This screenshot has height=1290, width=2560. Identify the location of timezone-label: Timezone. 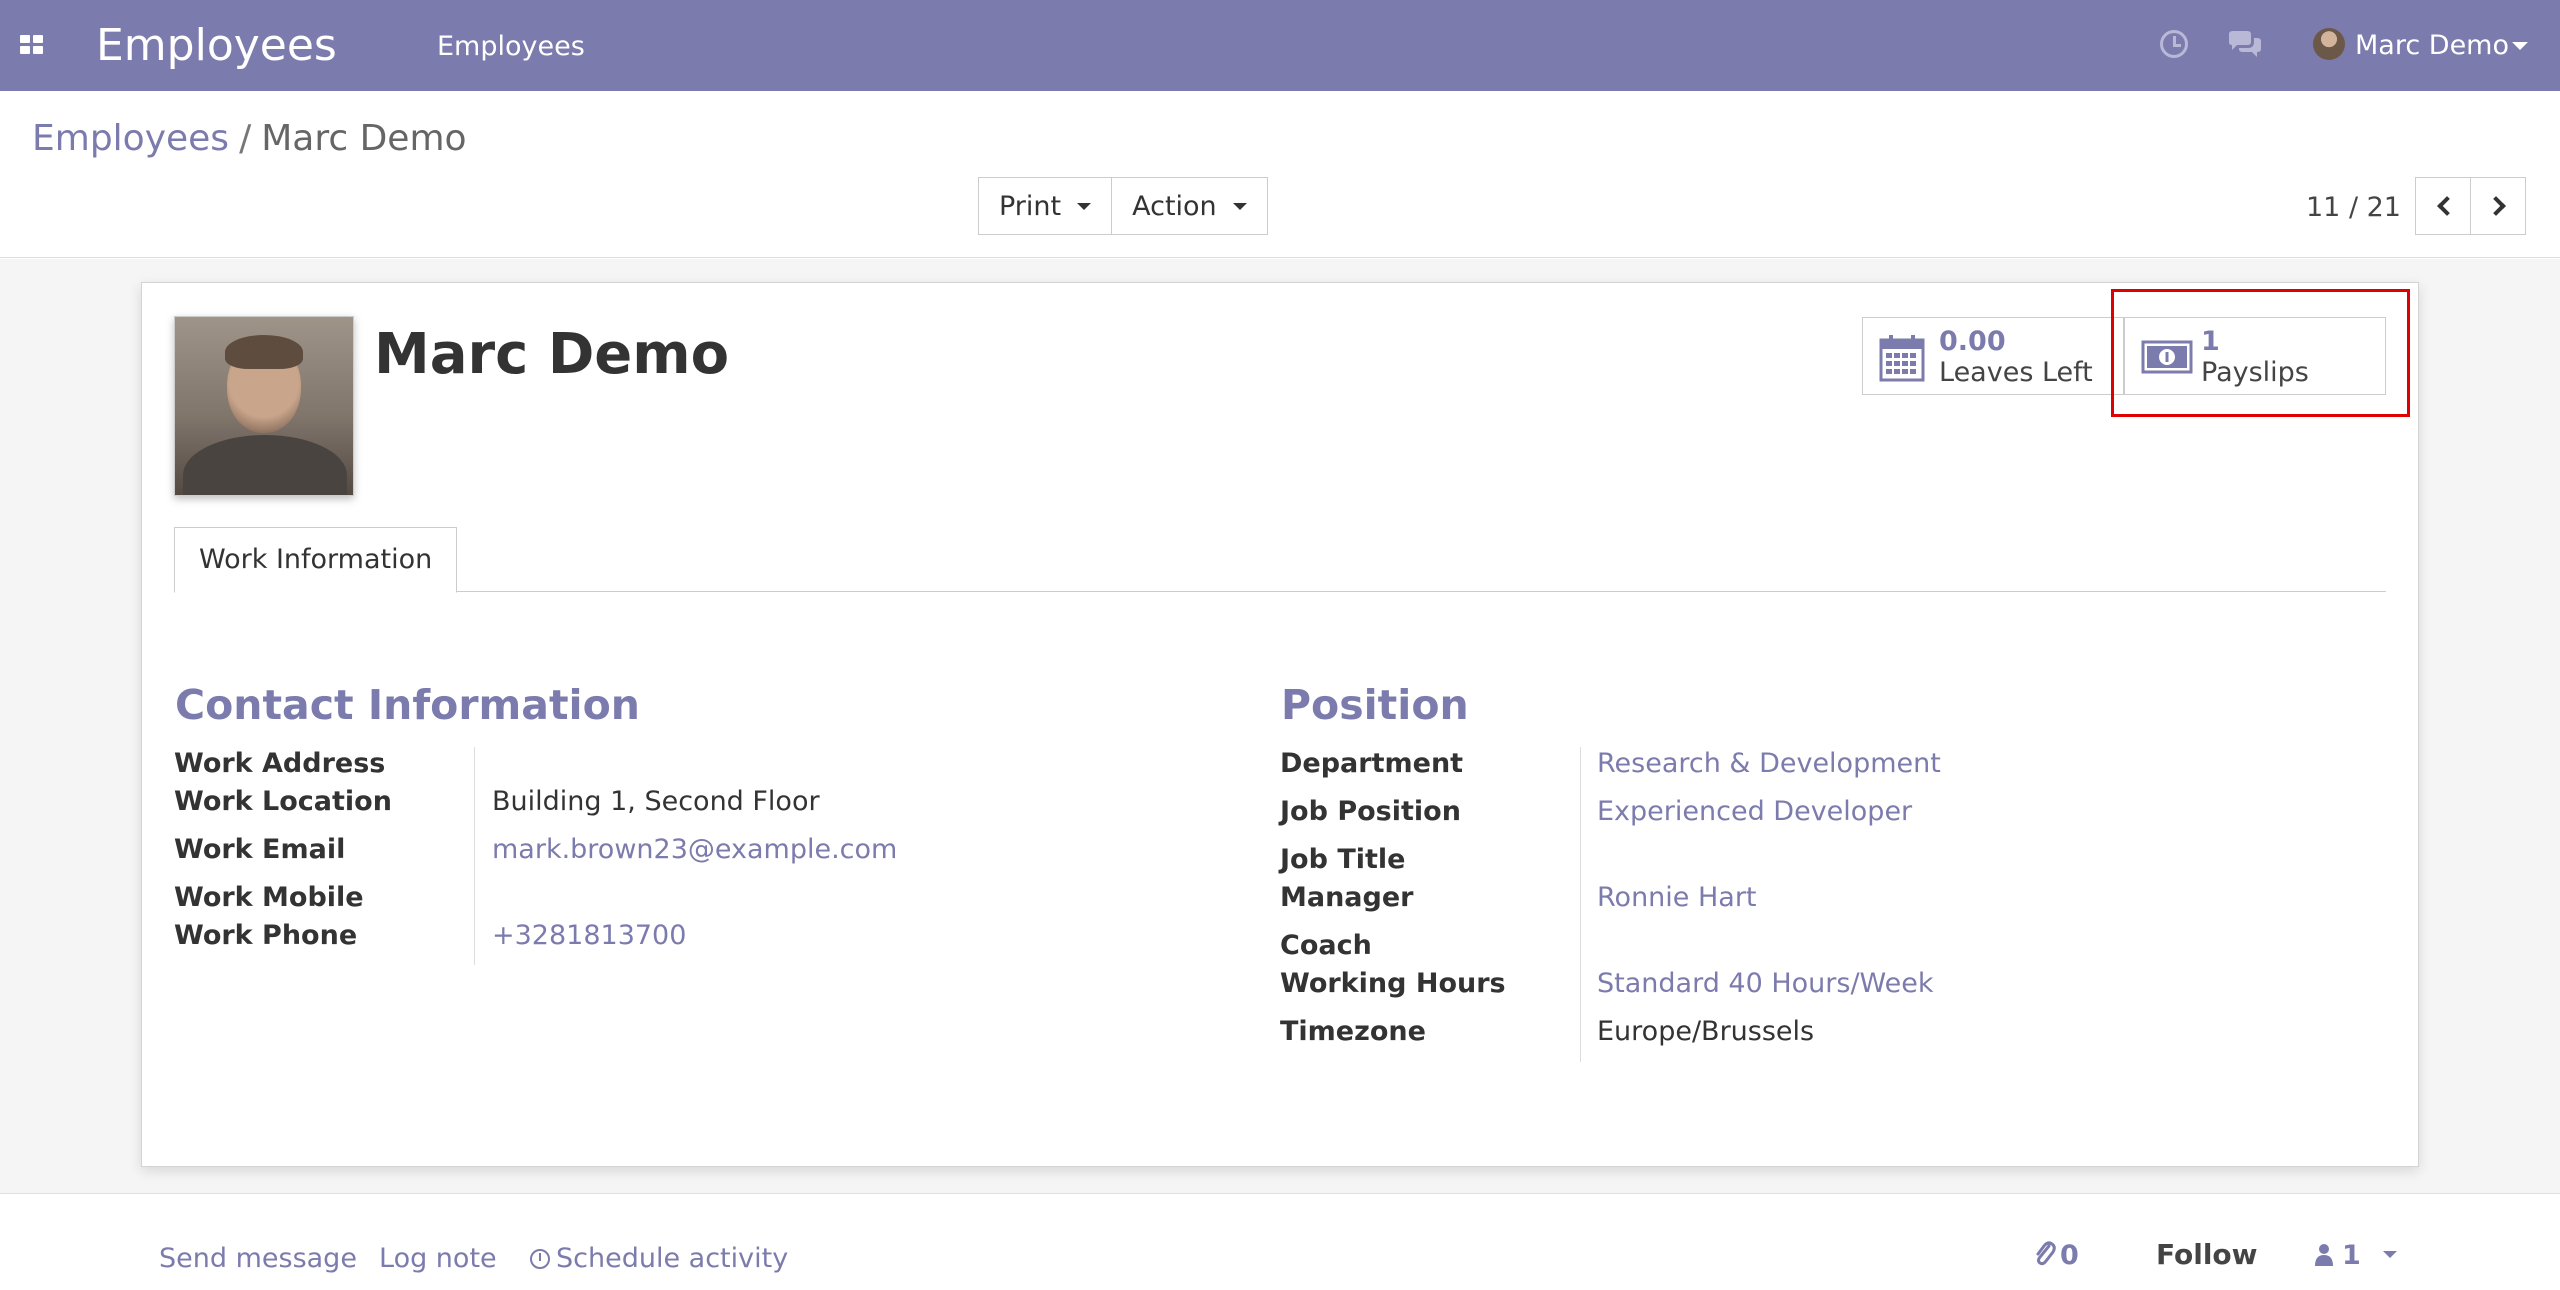
(1353, 1031).